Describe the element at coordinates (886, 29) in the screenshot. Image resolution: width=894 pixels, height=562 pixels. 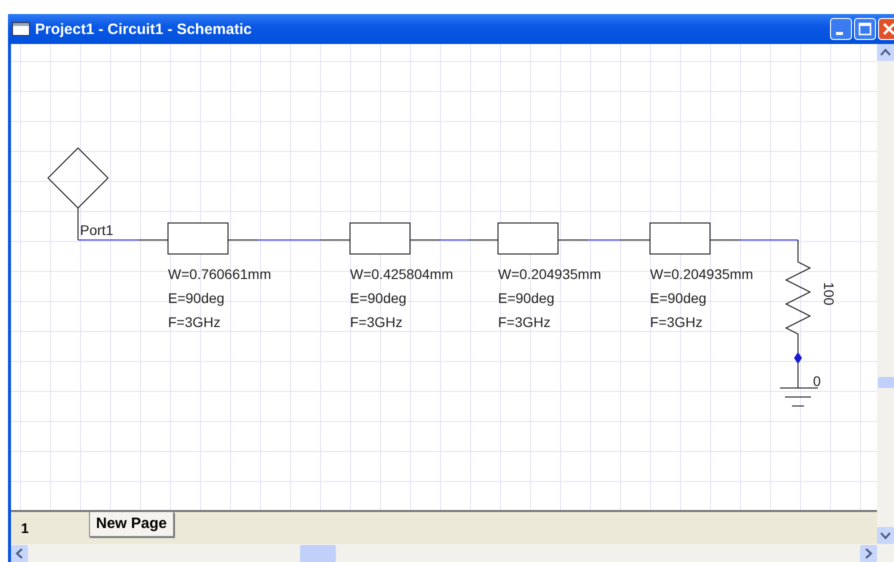
I see `close-button` at that location.